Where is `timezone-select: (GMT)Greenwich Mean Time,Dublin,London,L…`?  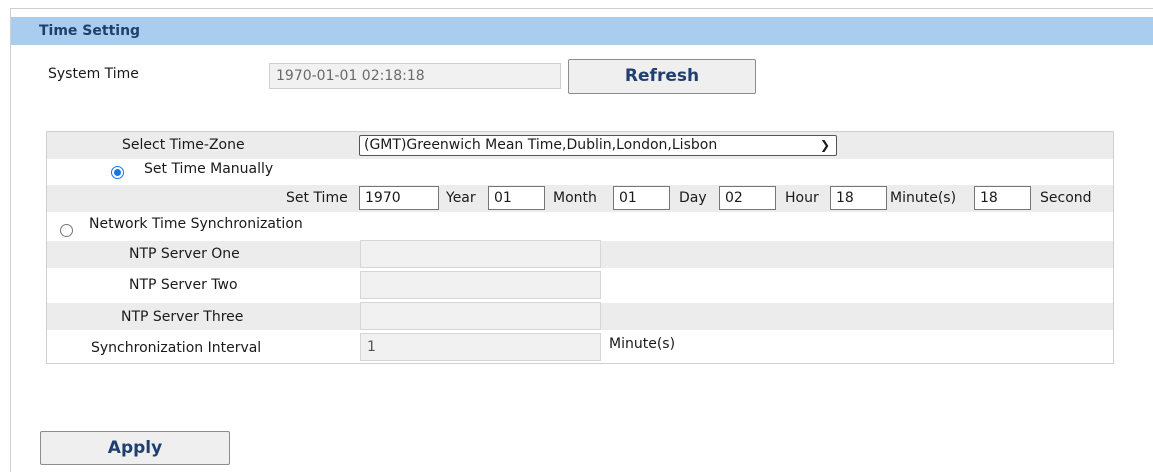 timezone-select: (GMT)Greenwich Mean Time,Dublin,London,L… is located at coordinates (598, 145).